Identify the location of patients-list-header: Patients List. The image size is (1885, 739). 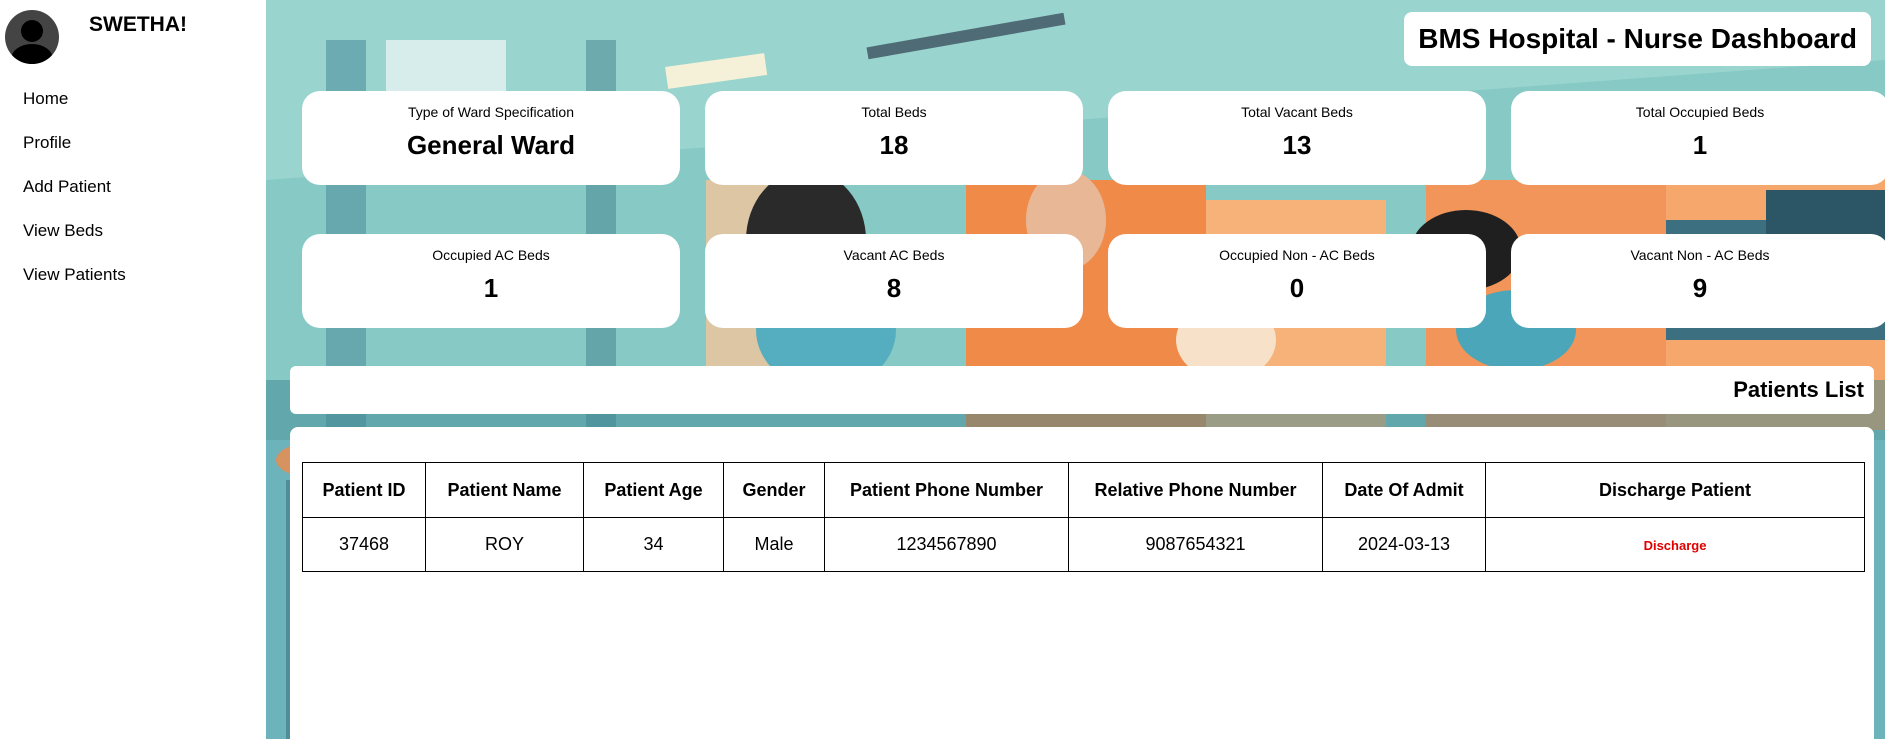
(1082, 390).